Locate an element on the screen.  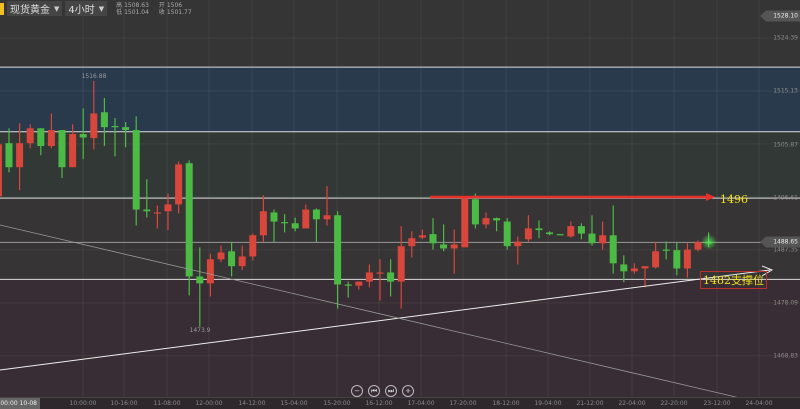
low-label: 1473.9 is located at coordinates (200, 330).